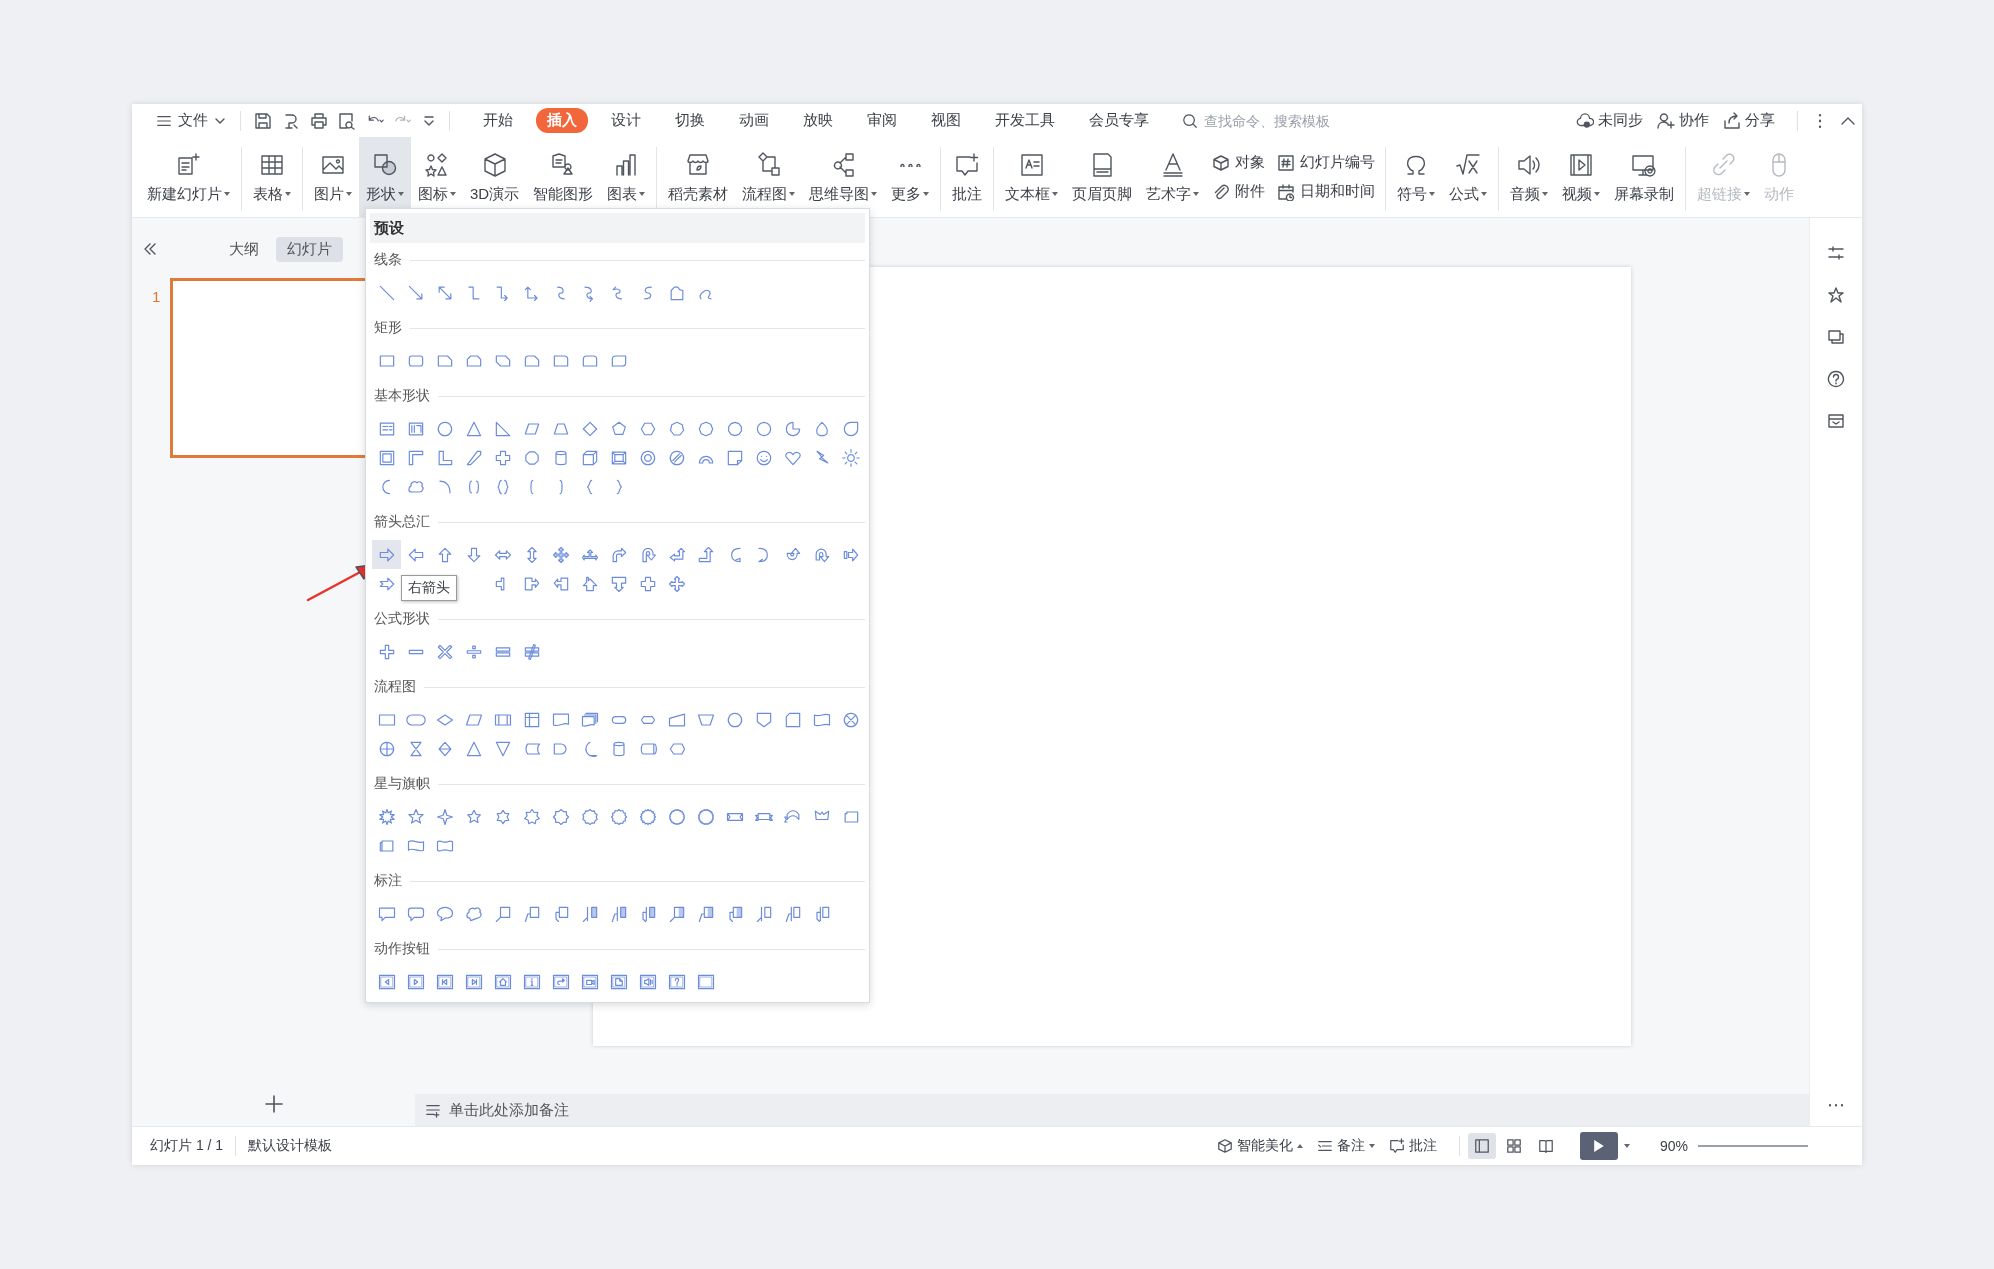 The height and width of the screenshot is (1269, 1994). I want to click on section-title: 公式形状, so click(402, 619).